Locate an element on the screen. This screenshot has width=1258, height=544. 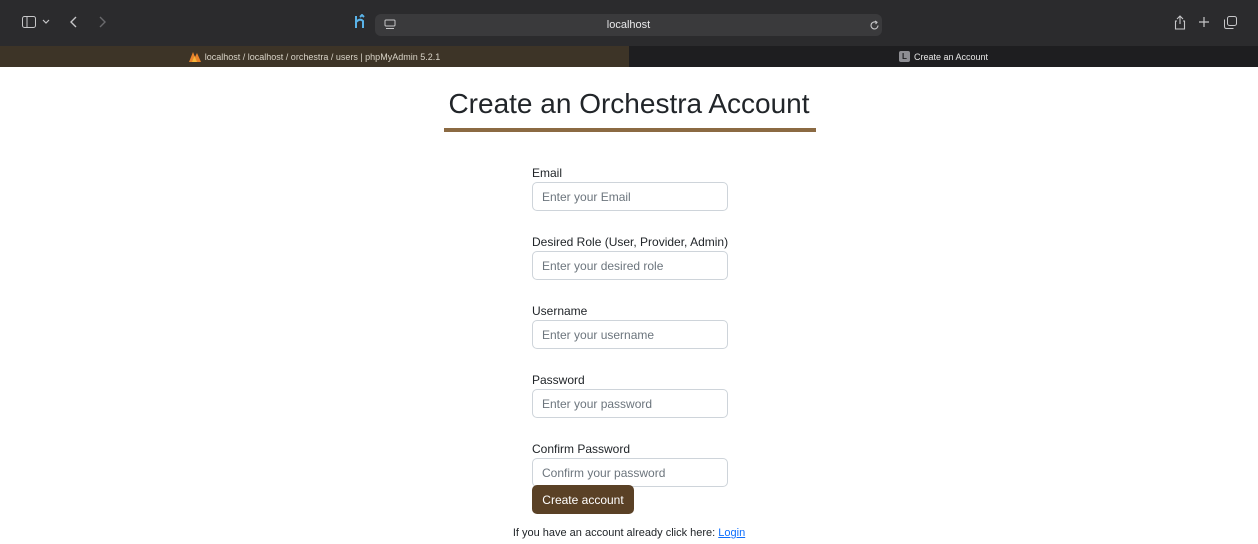
new-tab-icon is located at coordinates (1204, 22).